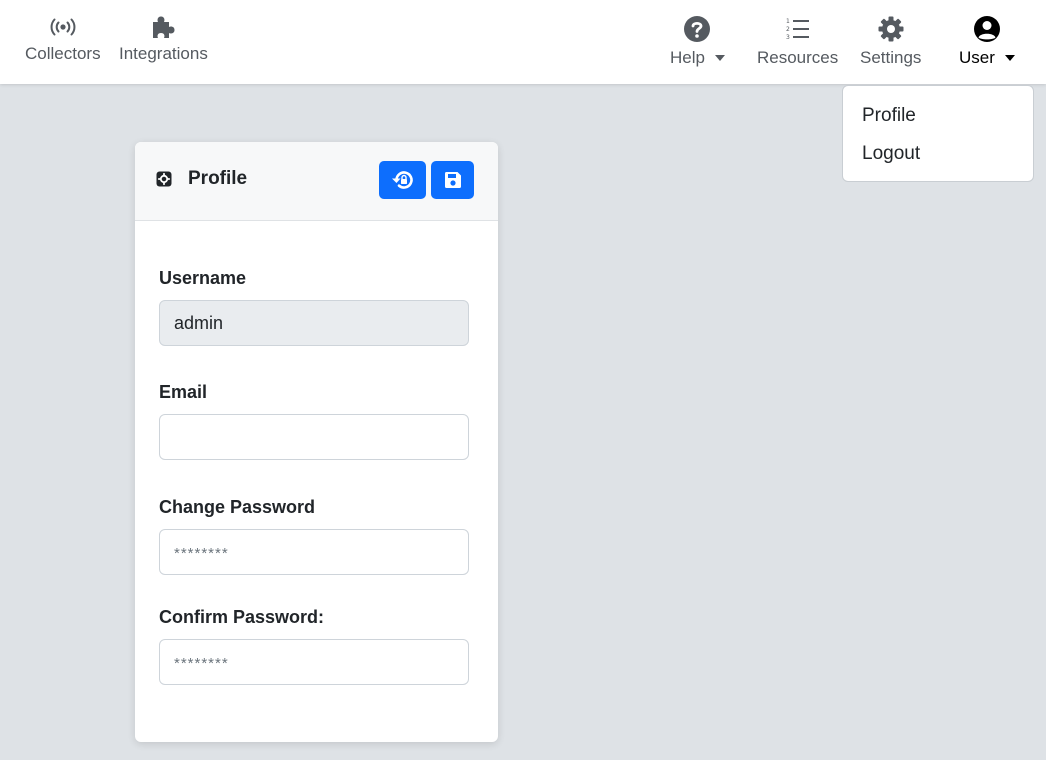 The width and height of the screenshot is (1046, 760). What do you see at coordinates (316, 181) in the screenshot?
I see `card-header: Profile` at bounding box center [316, 181].